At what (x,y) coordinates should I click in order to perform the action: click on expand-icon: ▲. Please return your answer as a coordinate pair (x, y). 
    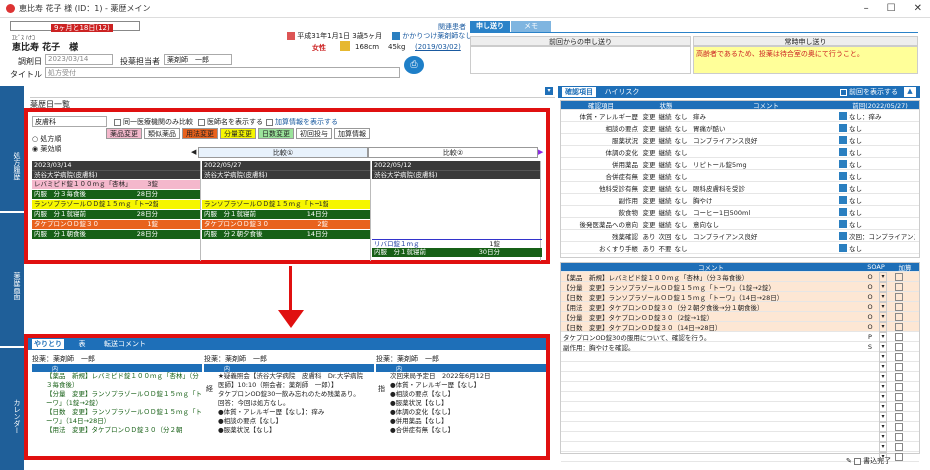
    Looking at the image, I should click on (910, 92).